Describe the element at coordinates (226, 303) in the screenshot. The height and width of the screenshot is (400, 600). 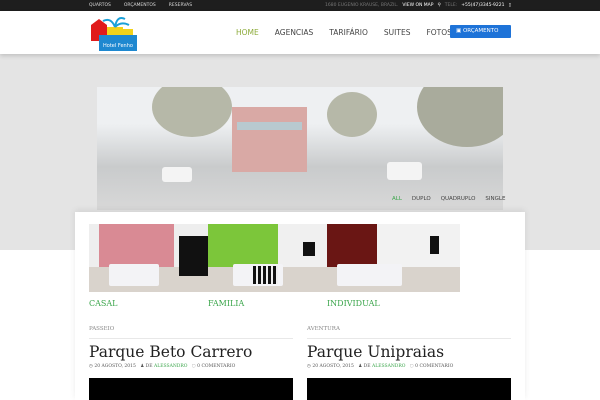
I see `room-label-familia: FAMILIA` at that location.